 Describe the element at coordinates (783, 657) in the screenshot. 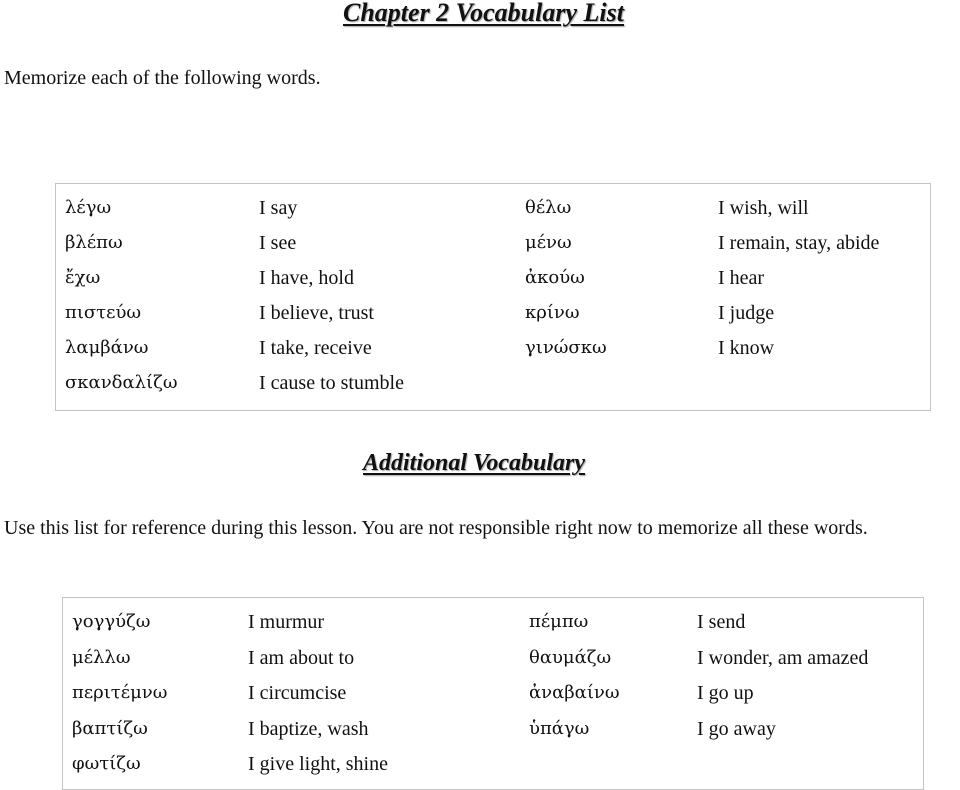

I see `english-definition: I wonder, am amazed` at that location.